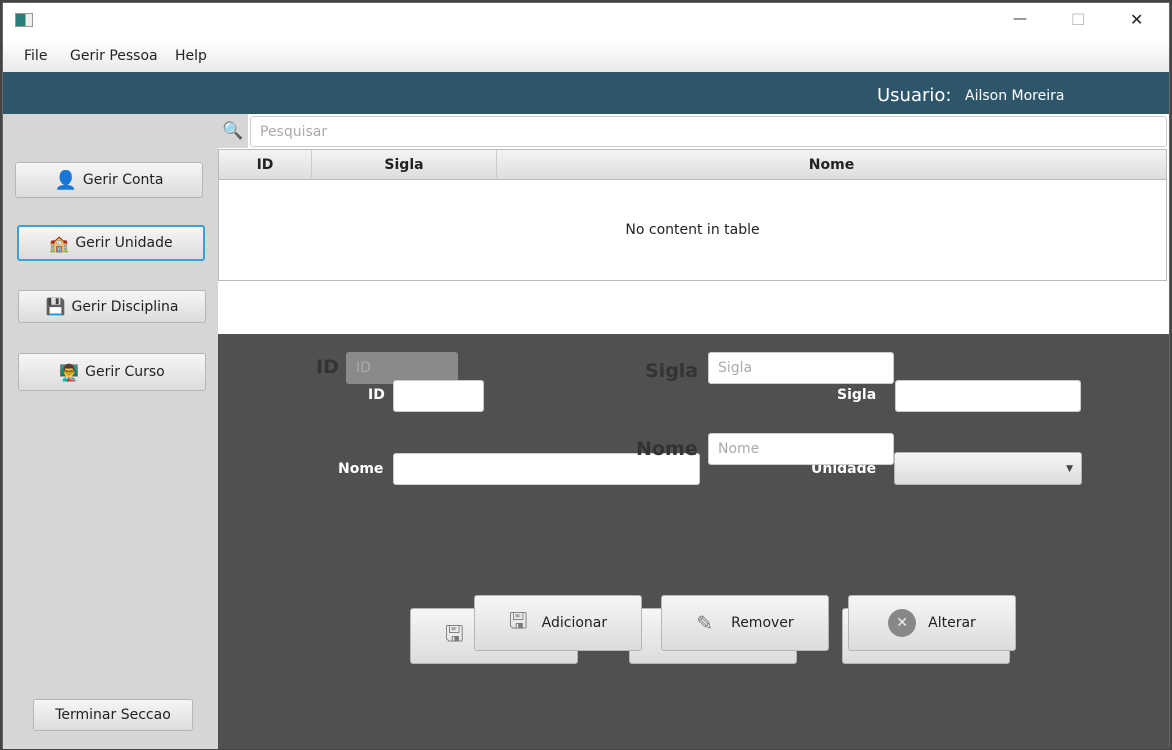 This screenshot has width=1172, height=750. I want to click on logout-button: Terminar Seccao, so click(113, 715).